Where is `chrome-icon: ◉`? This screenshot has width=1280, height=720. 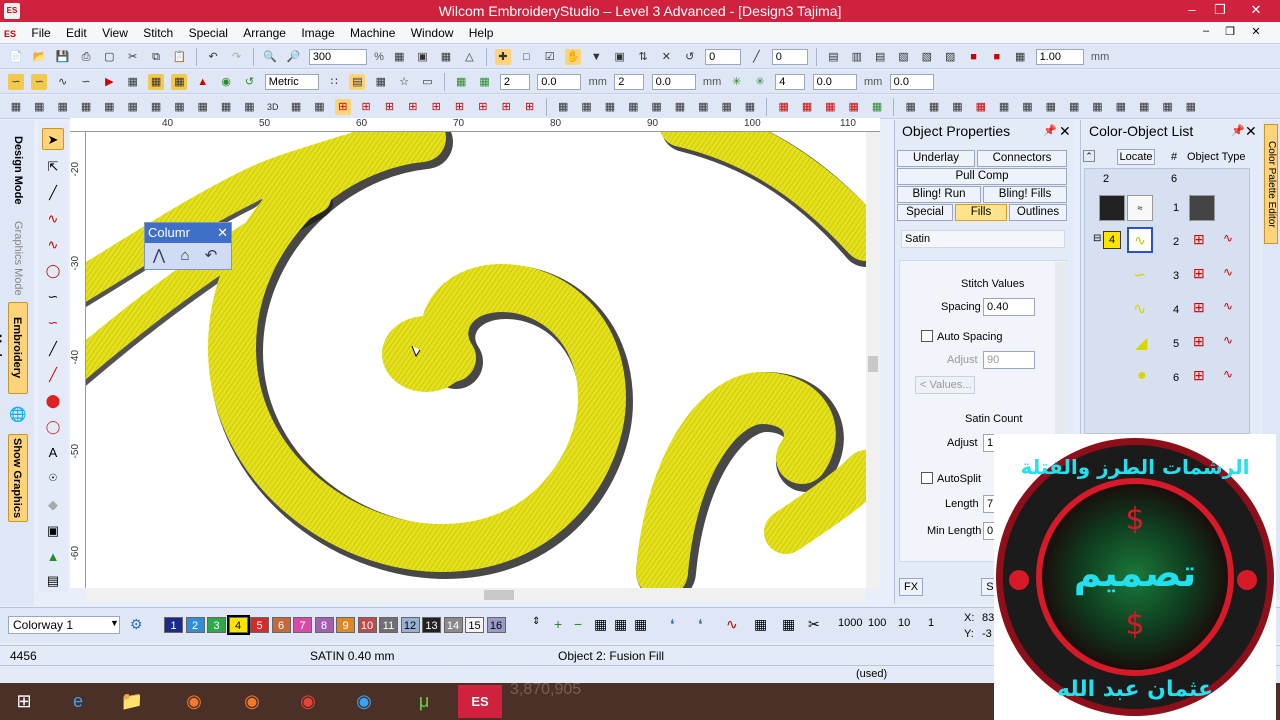 chrome-icon: ◉ is located at coordinates (308, 701).